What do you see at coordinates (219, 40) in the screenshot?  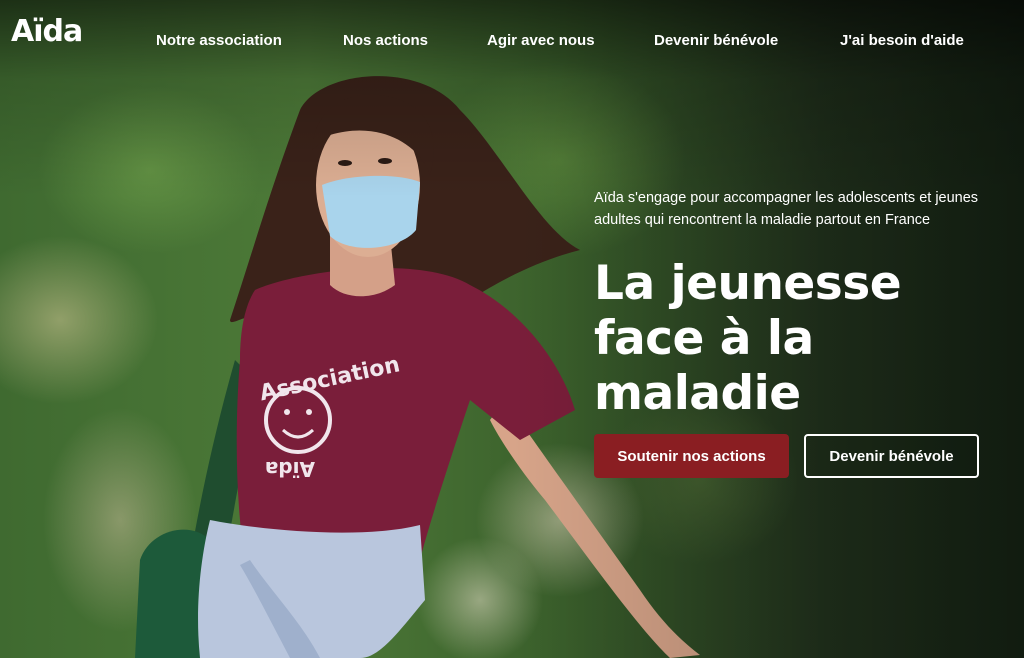 I see `nav-item-notre-association: Notre association` at bounding box center [219, 40].